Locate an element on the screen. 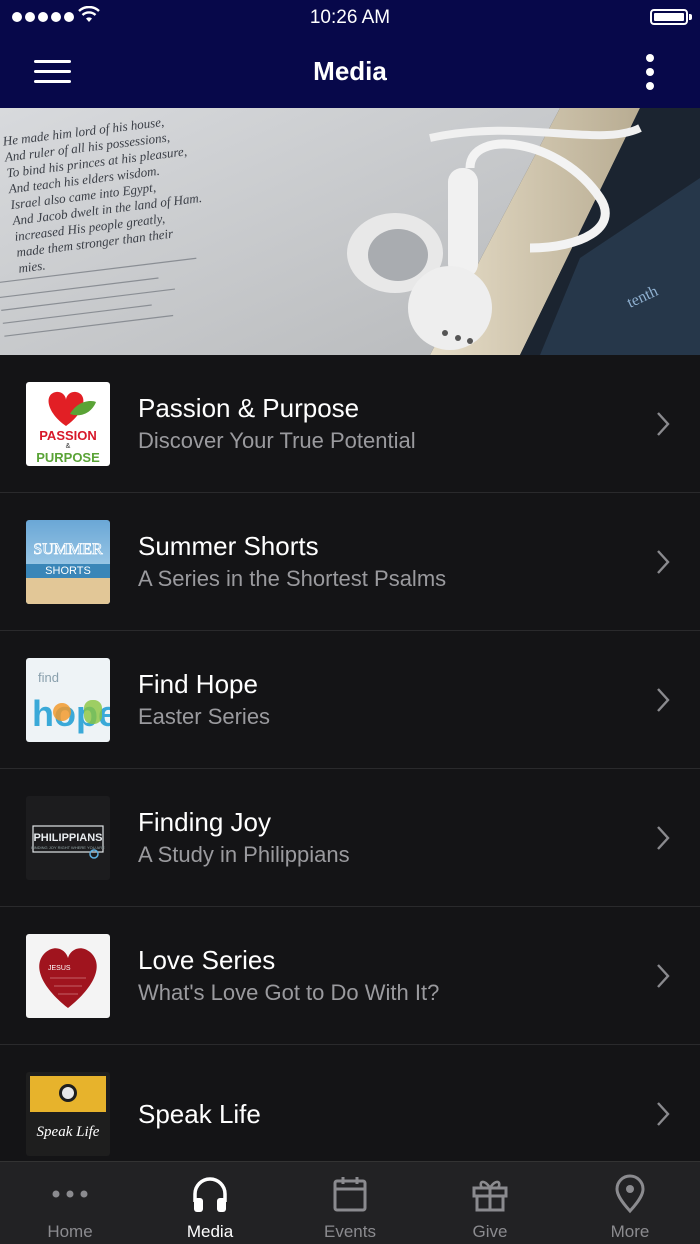 The height and width of the screenshot is (1244, 700). overflow-menu-icon is located at coordinates (650, 72).